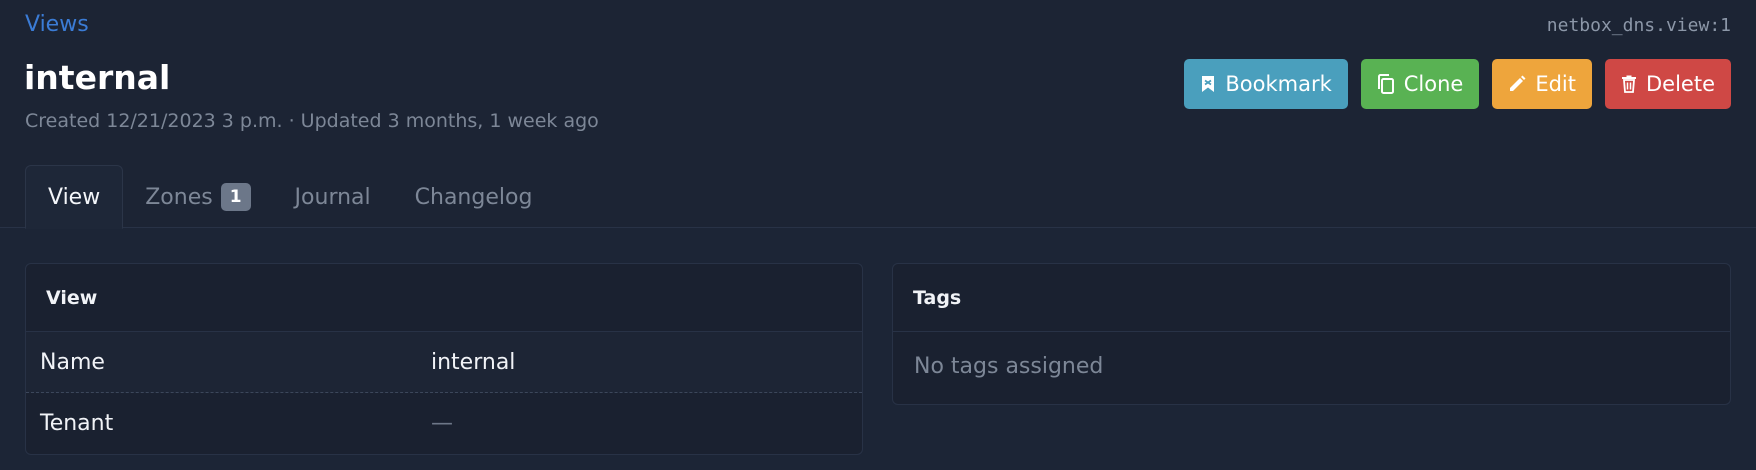 The image size is (1756, 470). Describe the element at coordinates (1009, 366) in the screenshot. I see `no-tags-message: No tags assigned` at that location.